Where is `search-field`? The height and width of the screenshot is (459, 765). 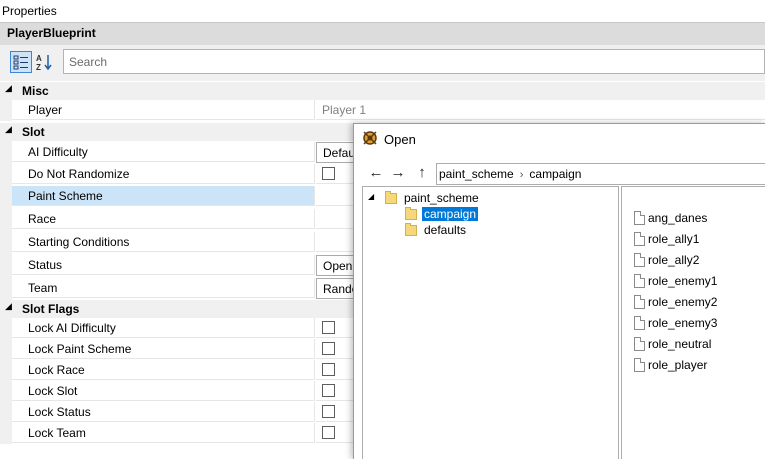 search-field is located at coordinates (414, 61).